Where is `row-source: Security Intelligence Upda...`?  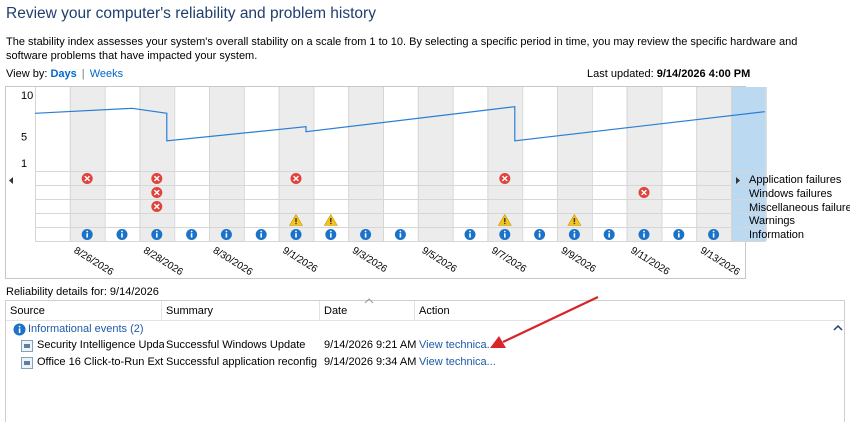
row-source: Security Intelligence Upda... is located at coordinates (100, 345).